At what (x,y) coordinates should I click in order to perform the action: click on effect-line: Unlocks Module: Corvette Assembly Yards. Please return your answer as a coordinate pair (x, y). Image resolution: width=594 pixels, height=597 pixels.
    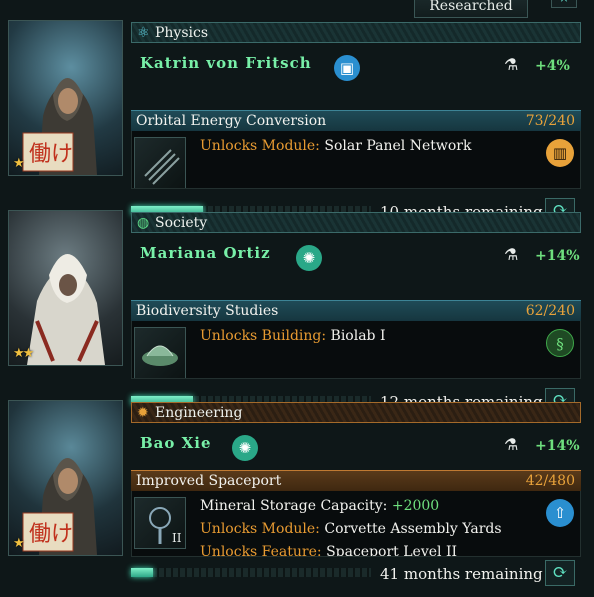
    Looking at the image, I should click on (351, 529).